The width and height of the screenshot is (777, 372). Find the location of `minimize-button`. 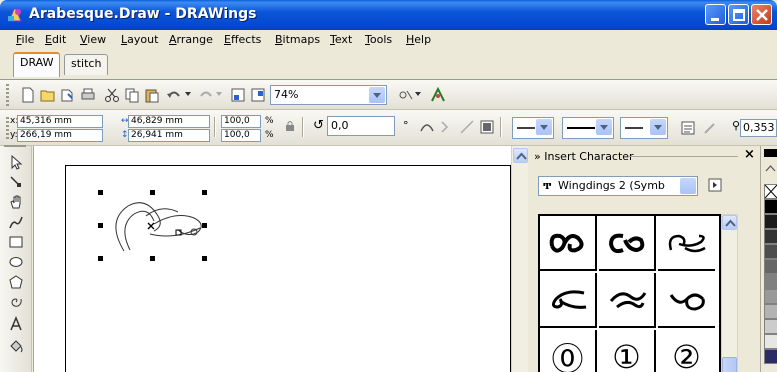

minimize-button is located at coordinates (715, 14).